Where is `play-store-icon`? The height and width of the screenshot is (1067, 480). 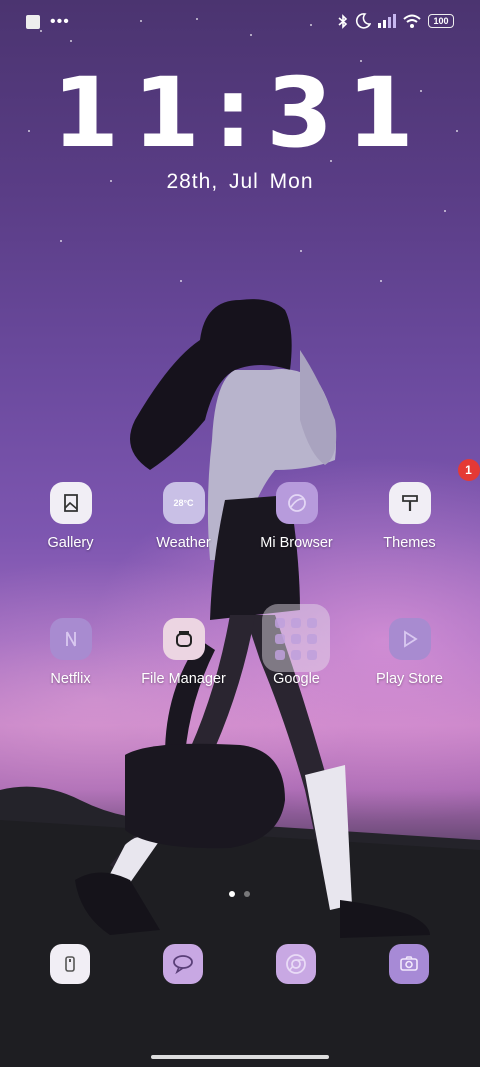 play-store-icon is located at coordinates (409, 639).